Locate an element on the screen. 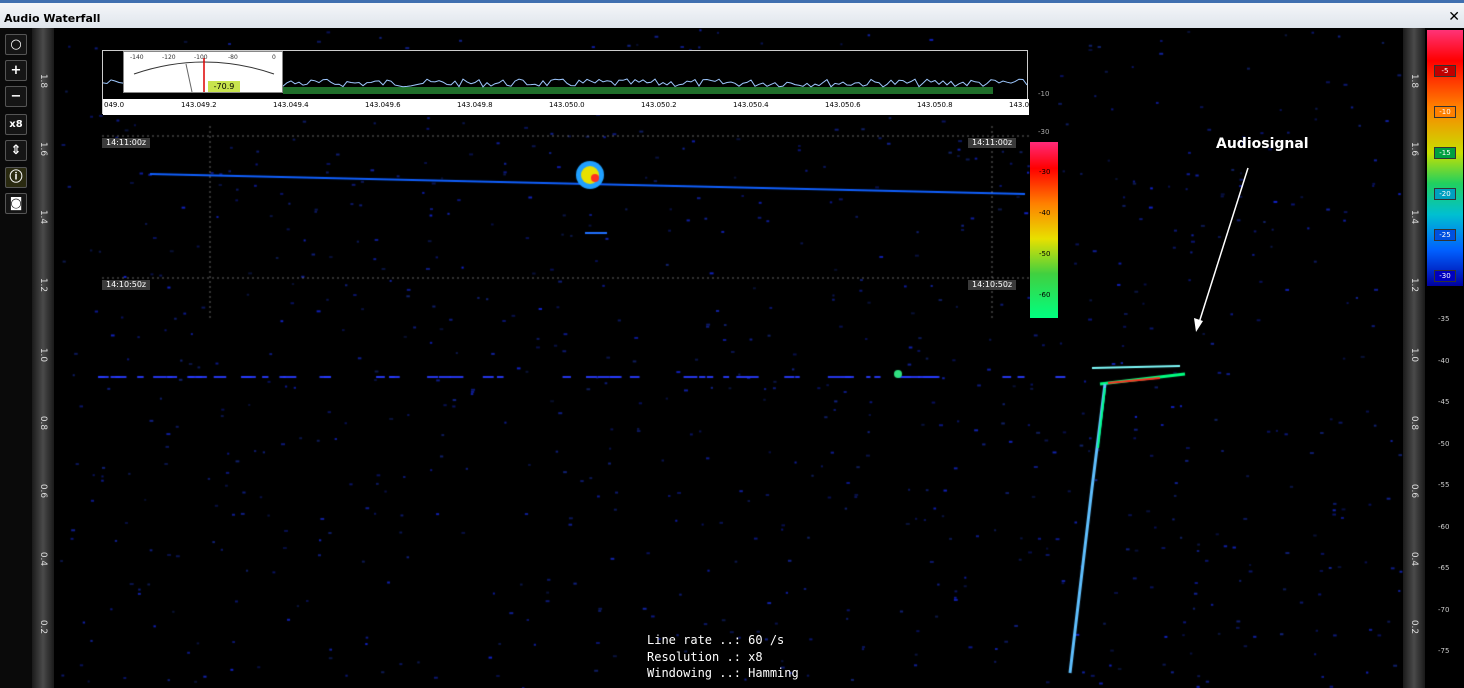 Image resolution: width=1464 pixels, height=688 pixels. title-bar: Audio Waterfall ✕ is located at coordinates (732, 14).